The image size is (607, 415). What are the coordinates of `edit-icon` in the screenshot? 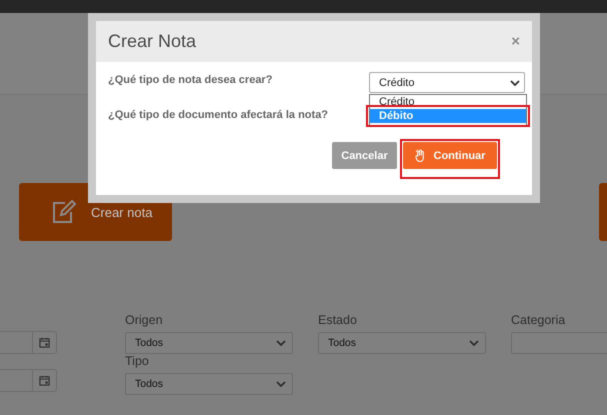 It's located at (64, 212).